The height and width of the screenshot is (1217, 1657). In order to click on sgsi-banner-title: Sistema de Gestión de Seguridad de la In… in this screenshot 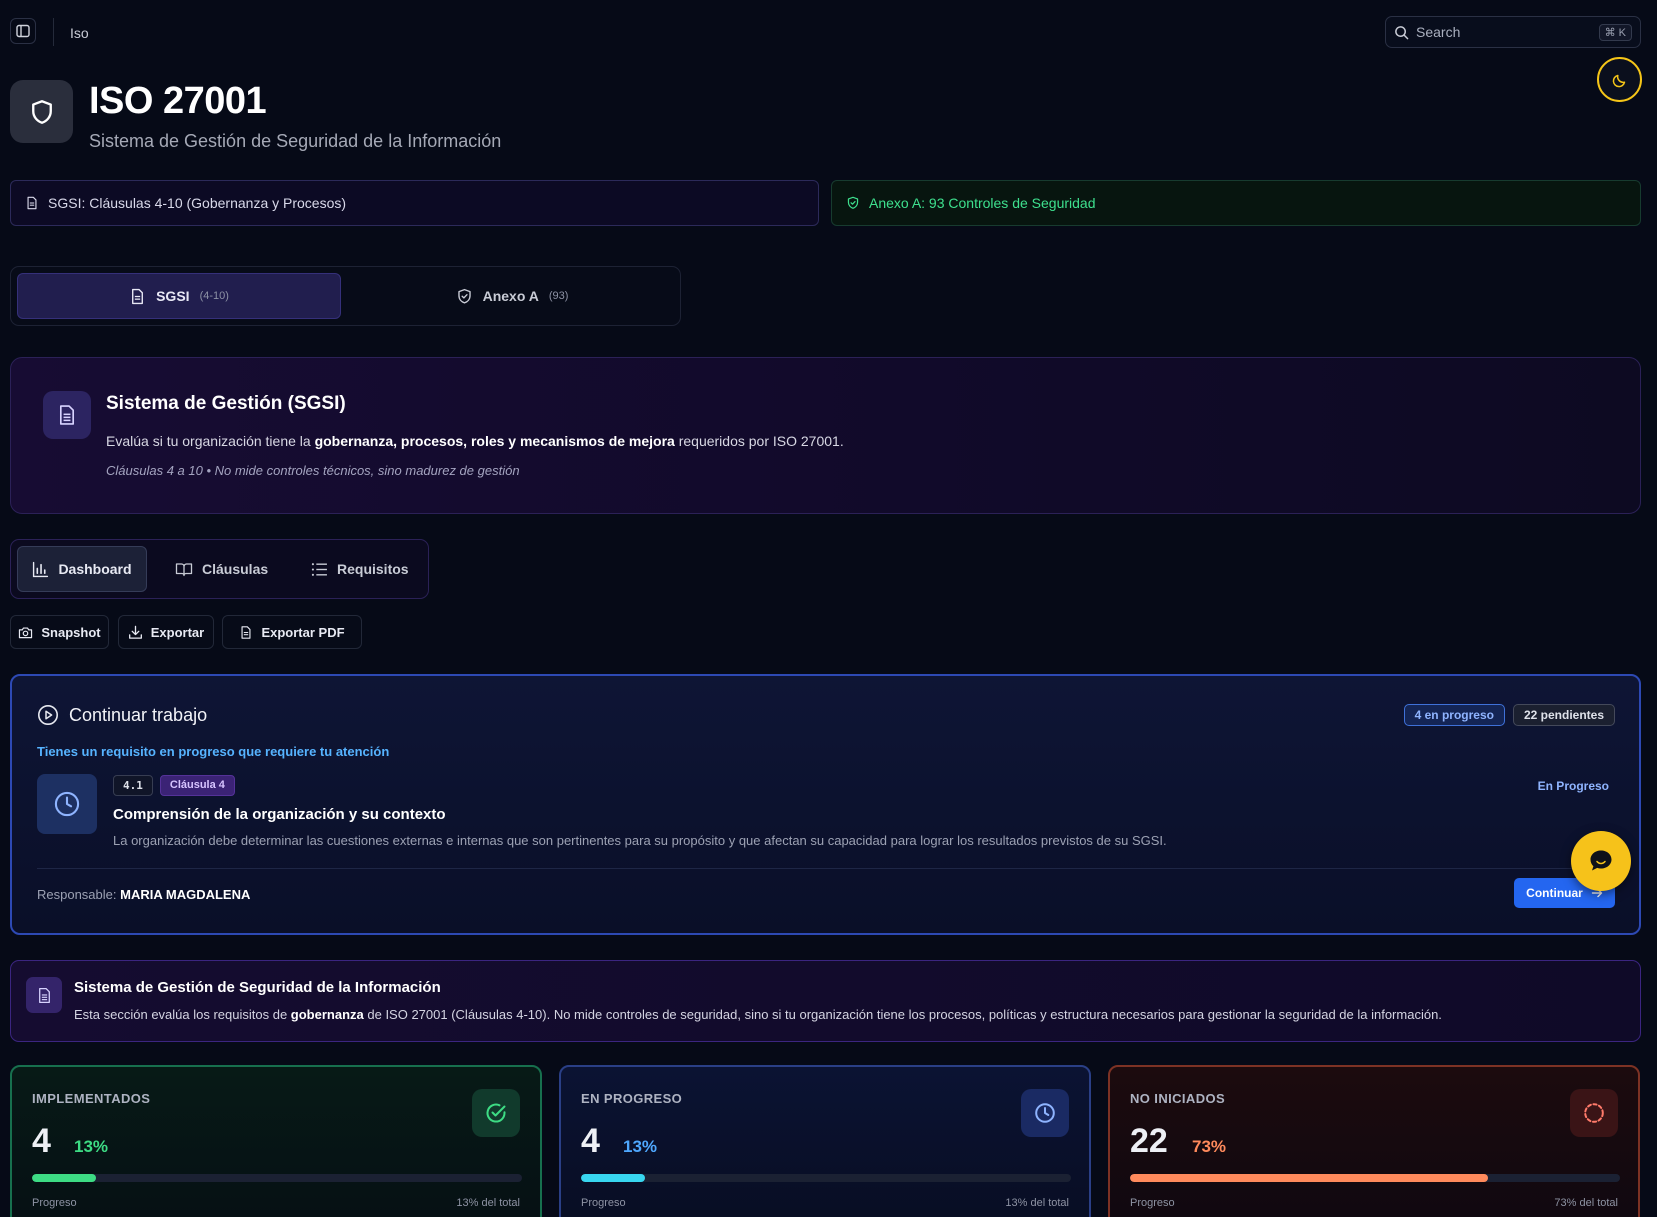, I will do `click(257, 987)`.